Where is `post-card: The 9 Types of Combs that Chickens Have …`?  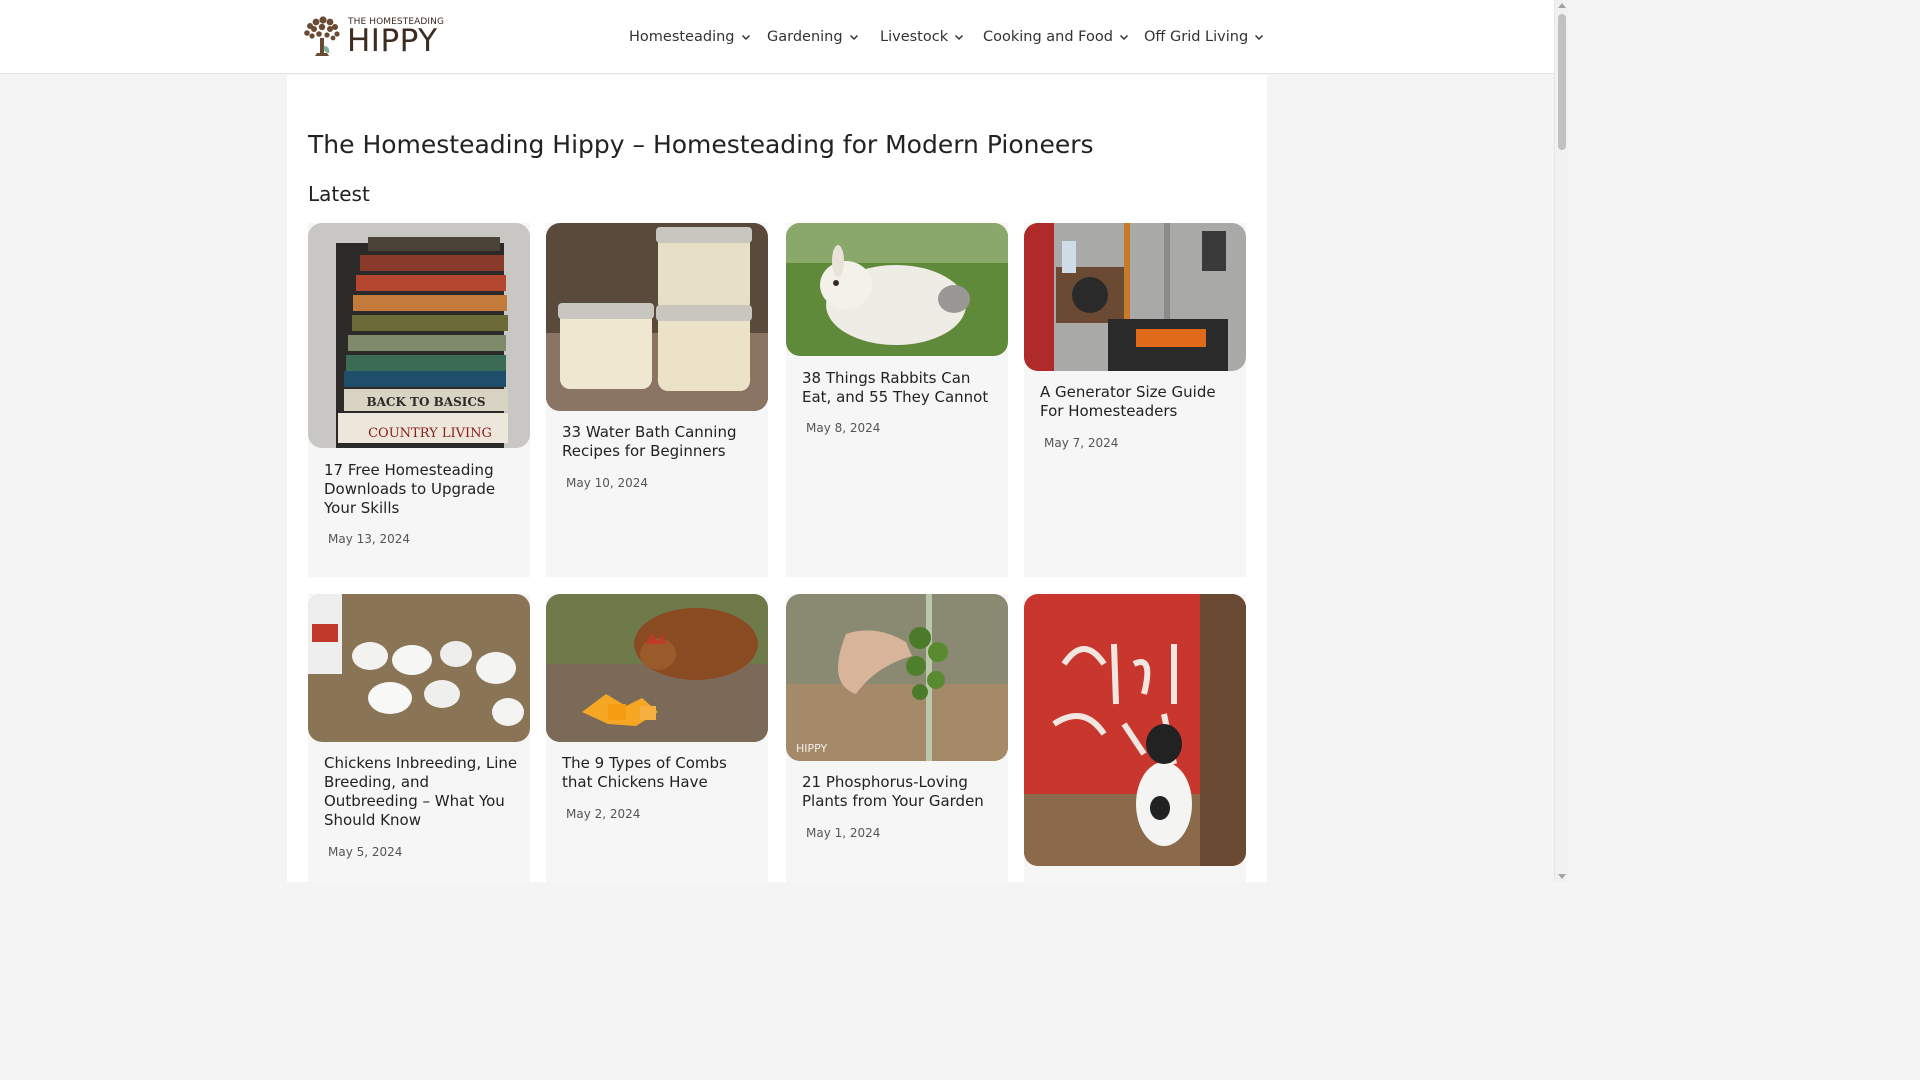
post-card: The 9 Types of Combs that Chickens Have … is located at coordinates (657, 738).